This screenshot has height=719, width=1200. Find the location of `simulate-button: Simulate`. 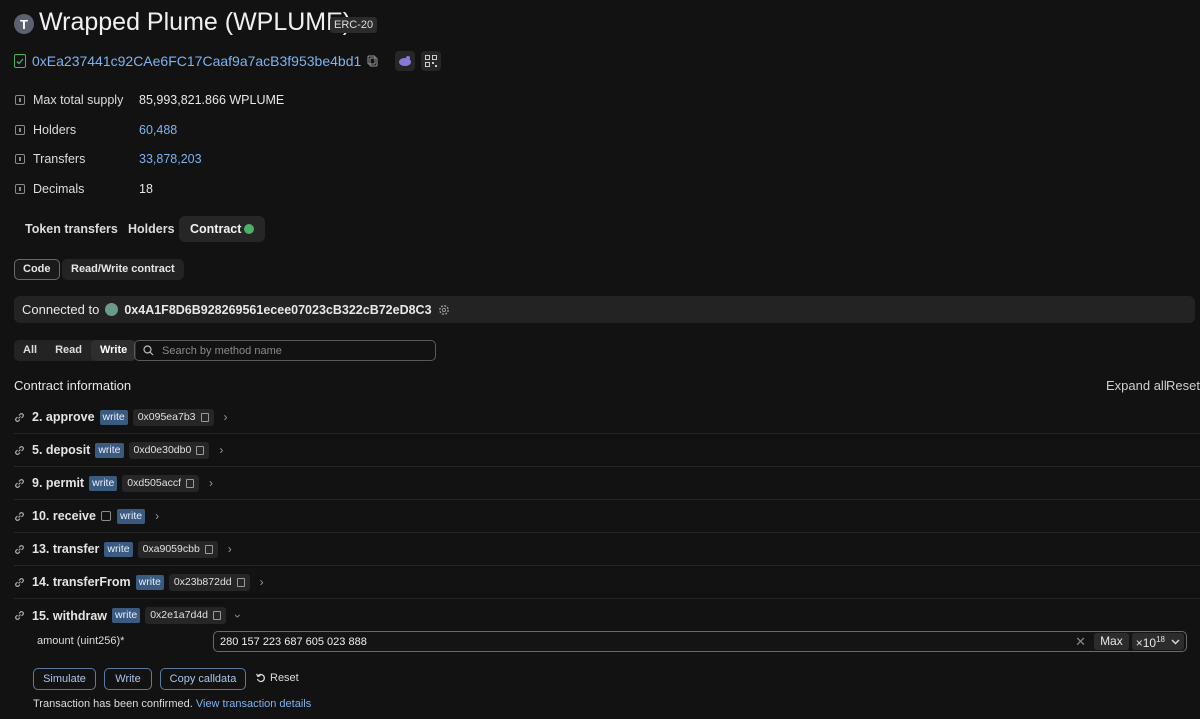

simulate-button: Simulate is located at coordinates (64, 679).